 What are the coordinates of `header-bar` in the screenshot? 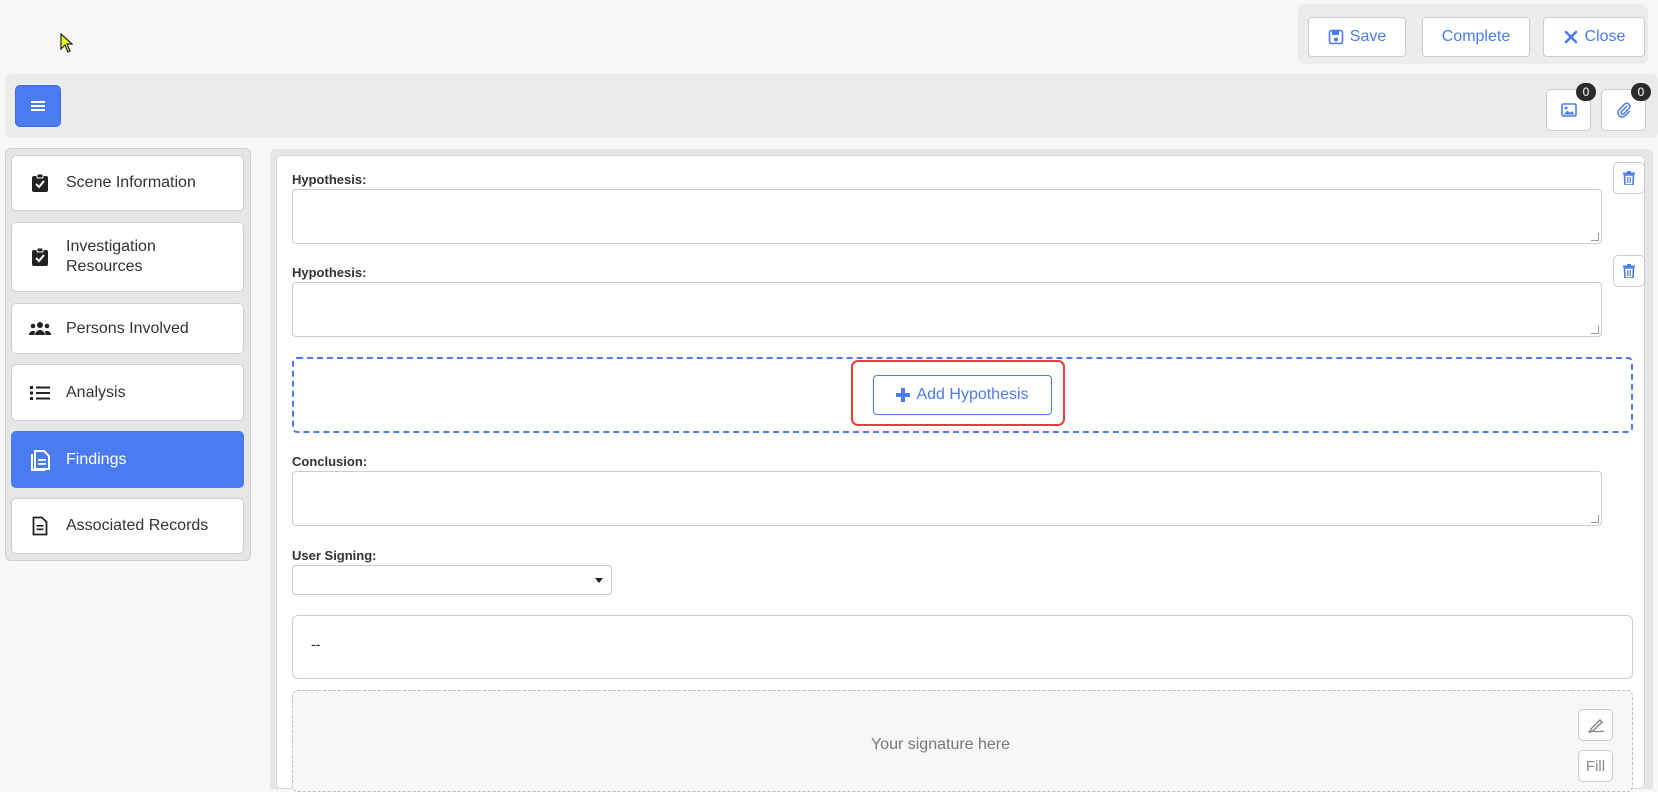 It's located at (831, 106).